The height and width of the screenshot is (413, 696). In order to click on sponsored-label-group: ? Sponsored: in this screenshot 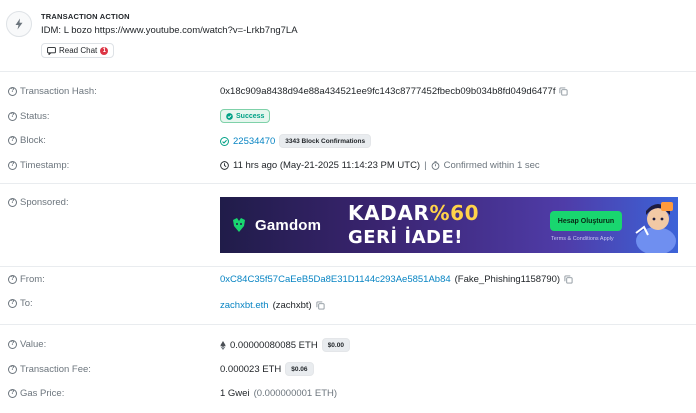, I will do `click(38, 202)`.